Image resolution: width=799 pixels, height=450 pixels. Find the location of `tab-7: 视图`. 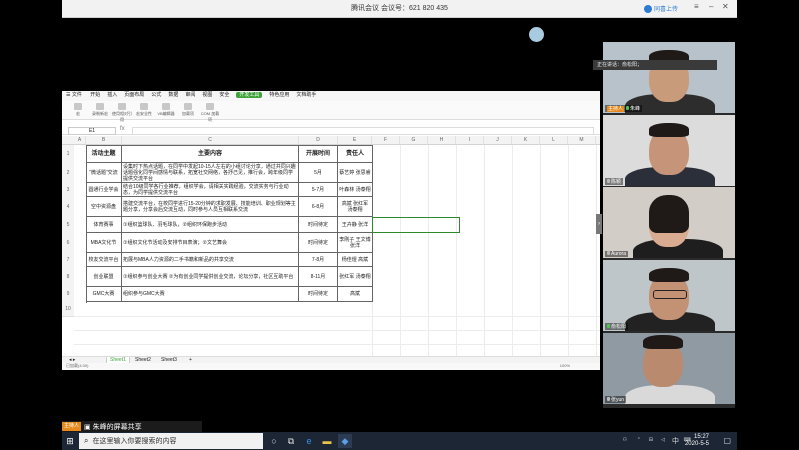

tab-7: 视图 is located at coordinates (207, 95).